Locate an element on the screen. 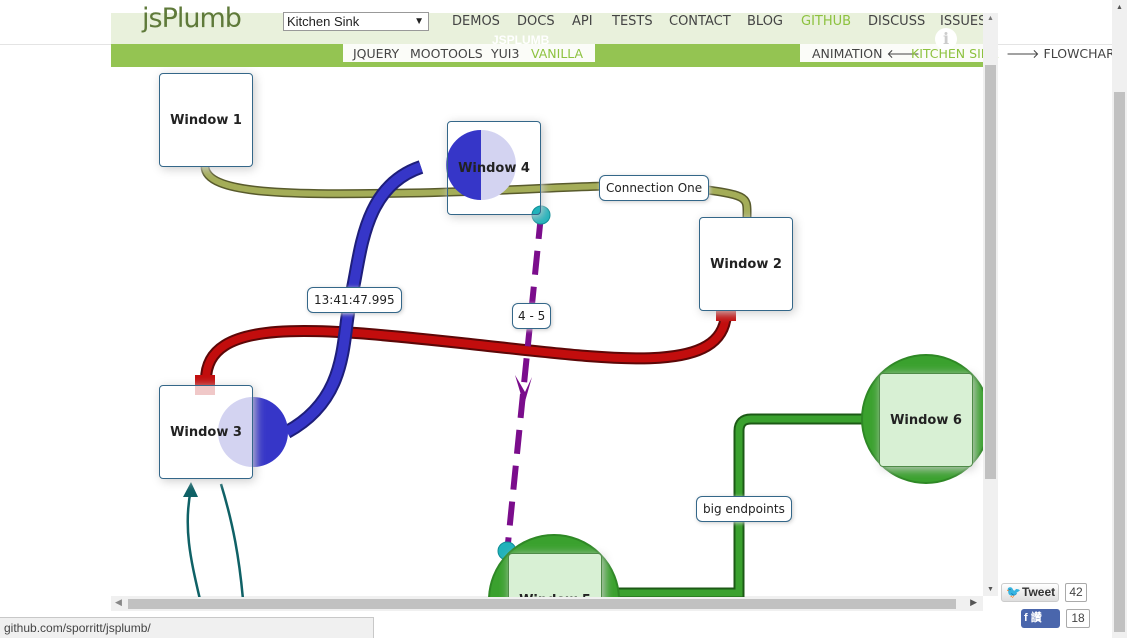 Image resolution: width=1127 pixels, height=638 pixels. nav-demos: DEMOS is located at coordinates (476, 21).